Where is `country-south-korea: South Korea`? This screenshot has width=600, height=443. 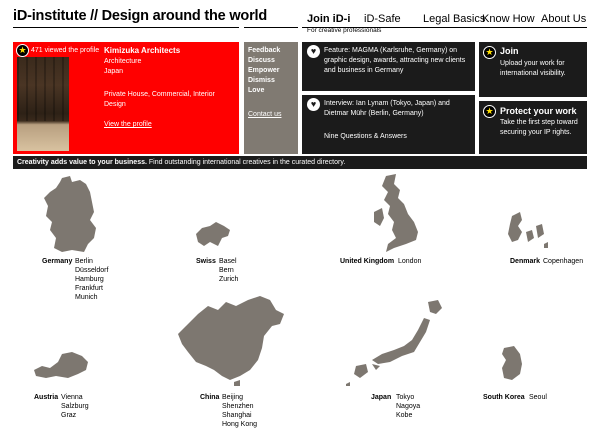
country-south-korea: South Korea is located at coordinates (504, 397).